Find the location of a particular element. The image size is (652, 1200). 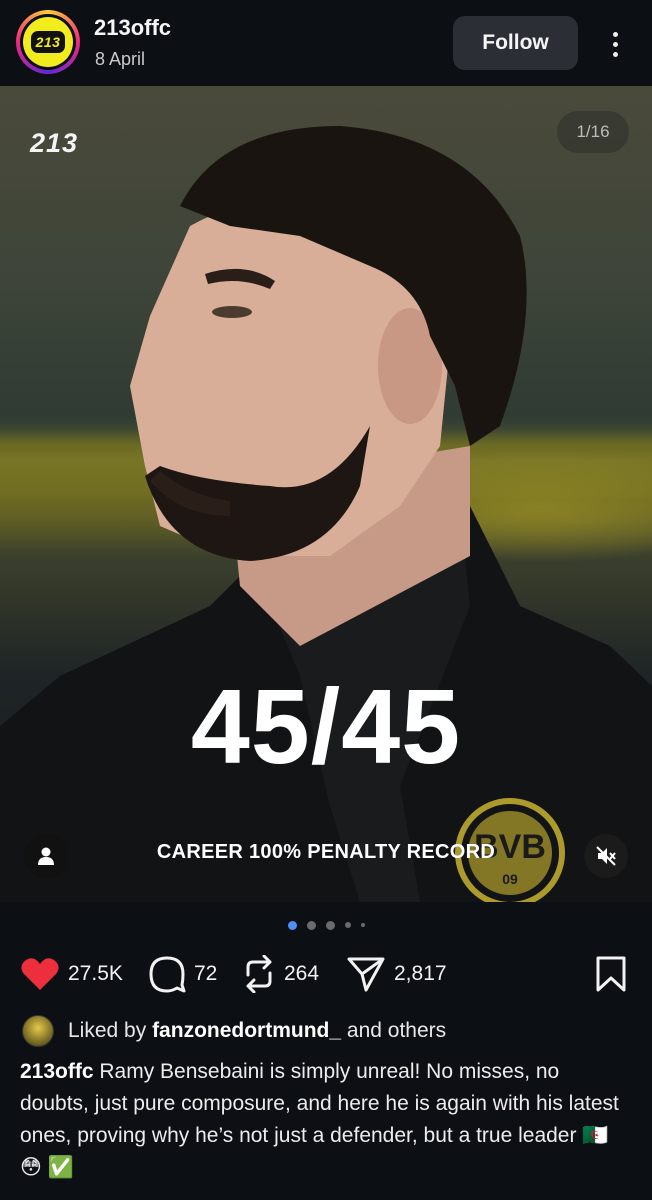

account-username: 213offc is located at coordinates (132, 28).